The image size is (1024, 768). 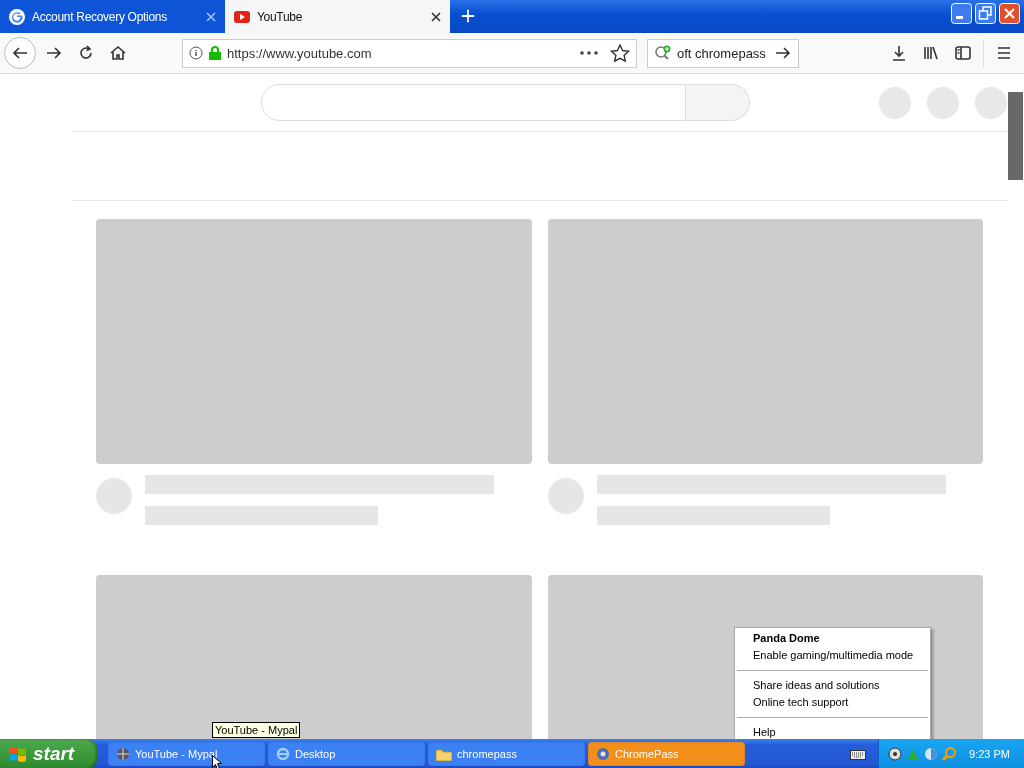 I want to click on menu-item: Help, so click(x=832, y=731).